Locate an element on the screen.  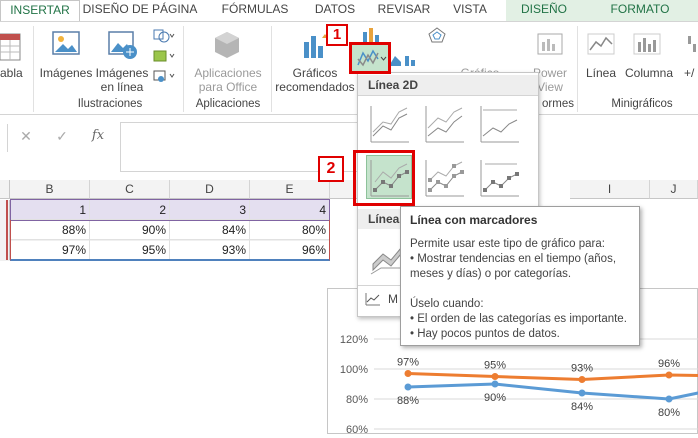
column-header-b: B is located at coordinates (50, 189).